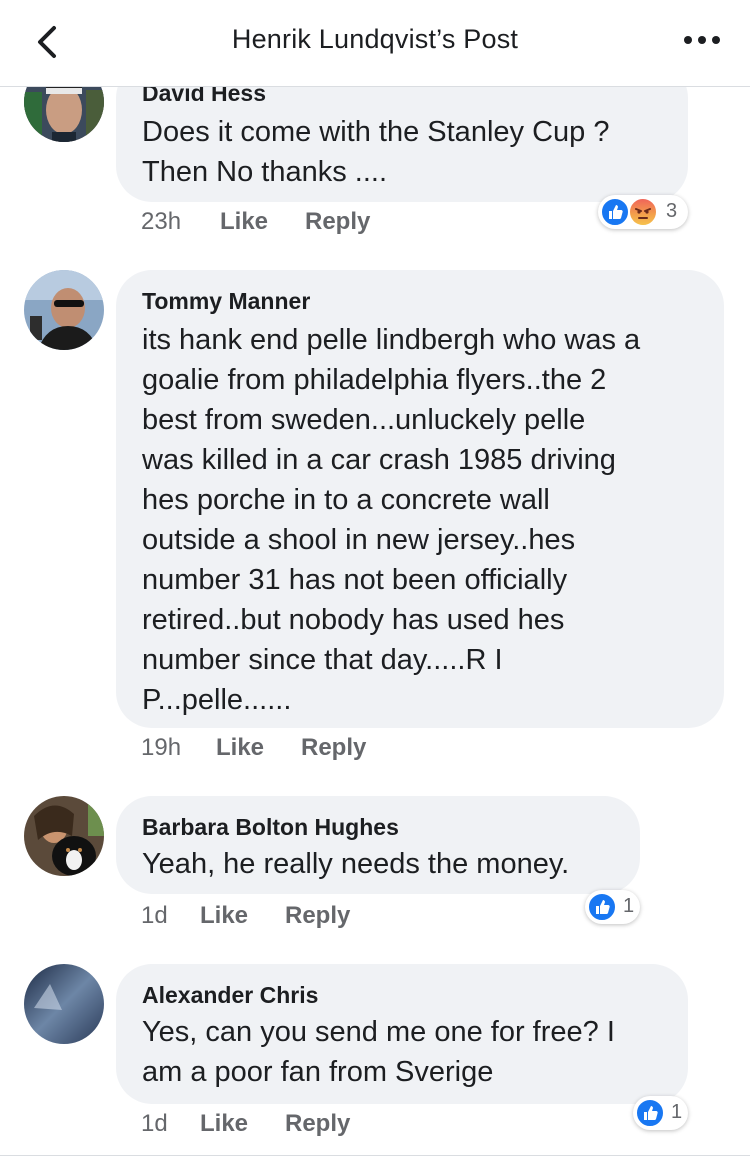  I want to click on comment-author: Alexander Chris, so click(230, 995).